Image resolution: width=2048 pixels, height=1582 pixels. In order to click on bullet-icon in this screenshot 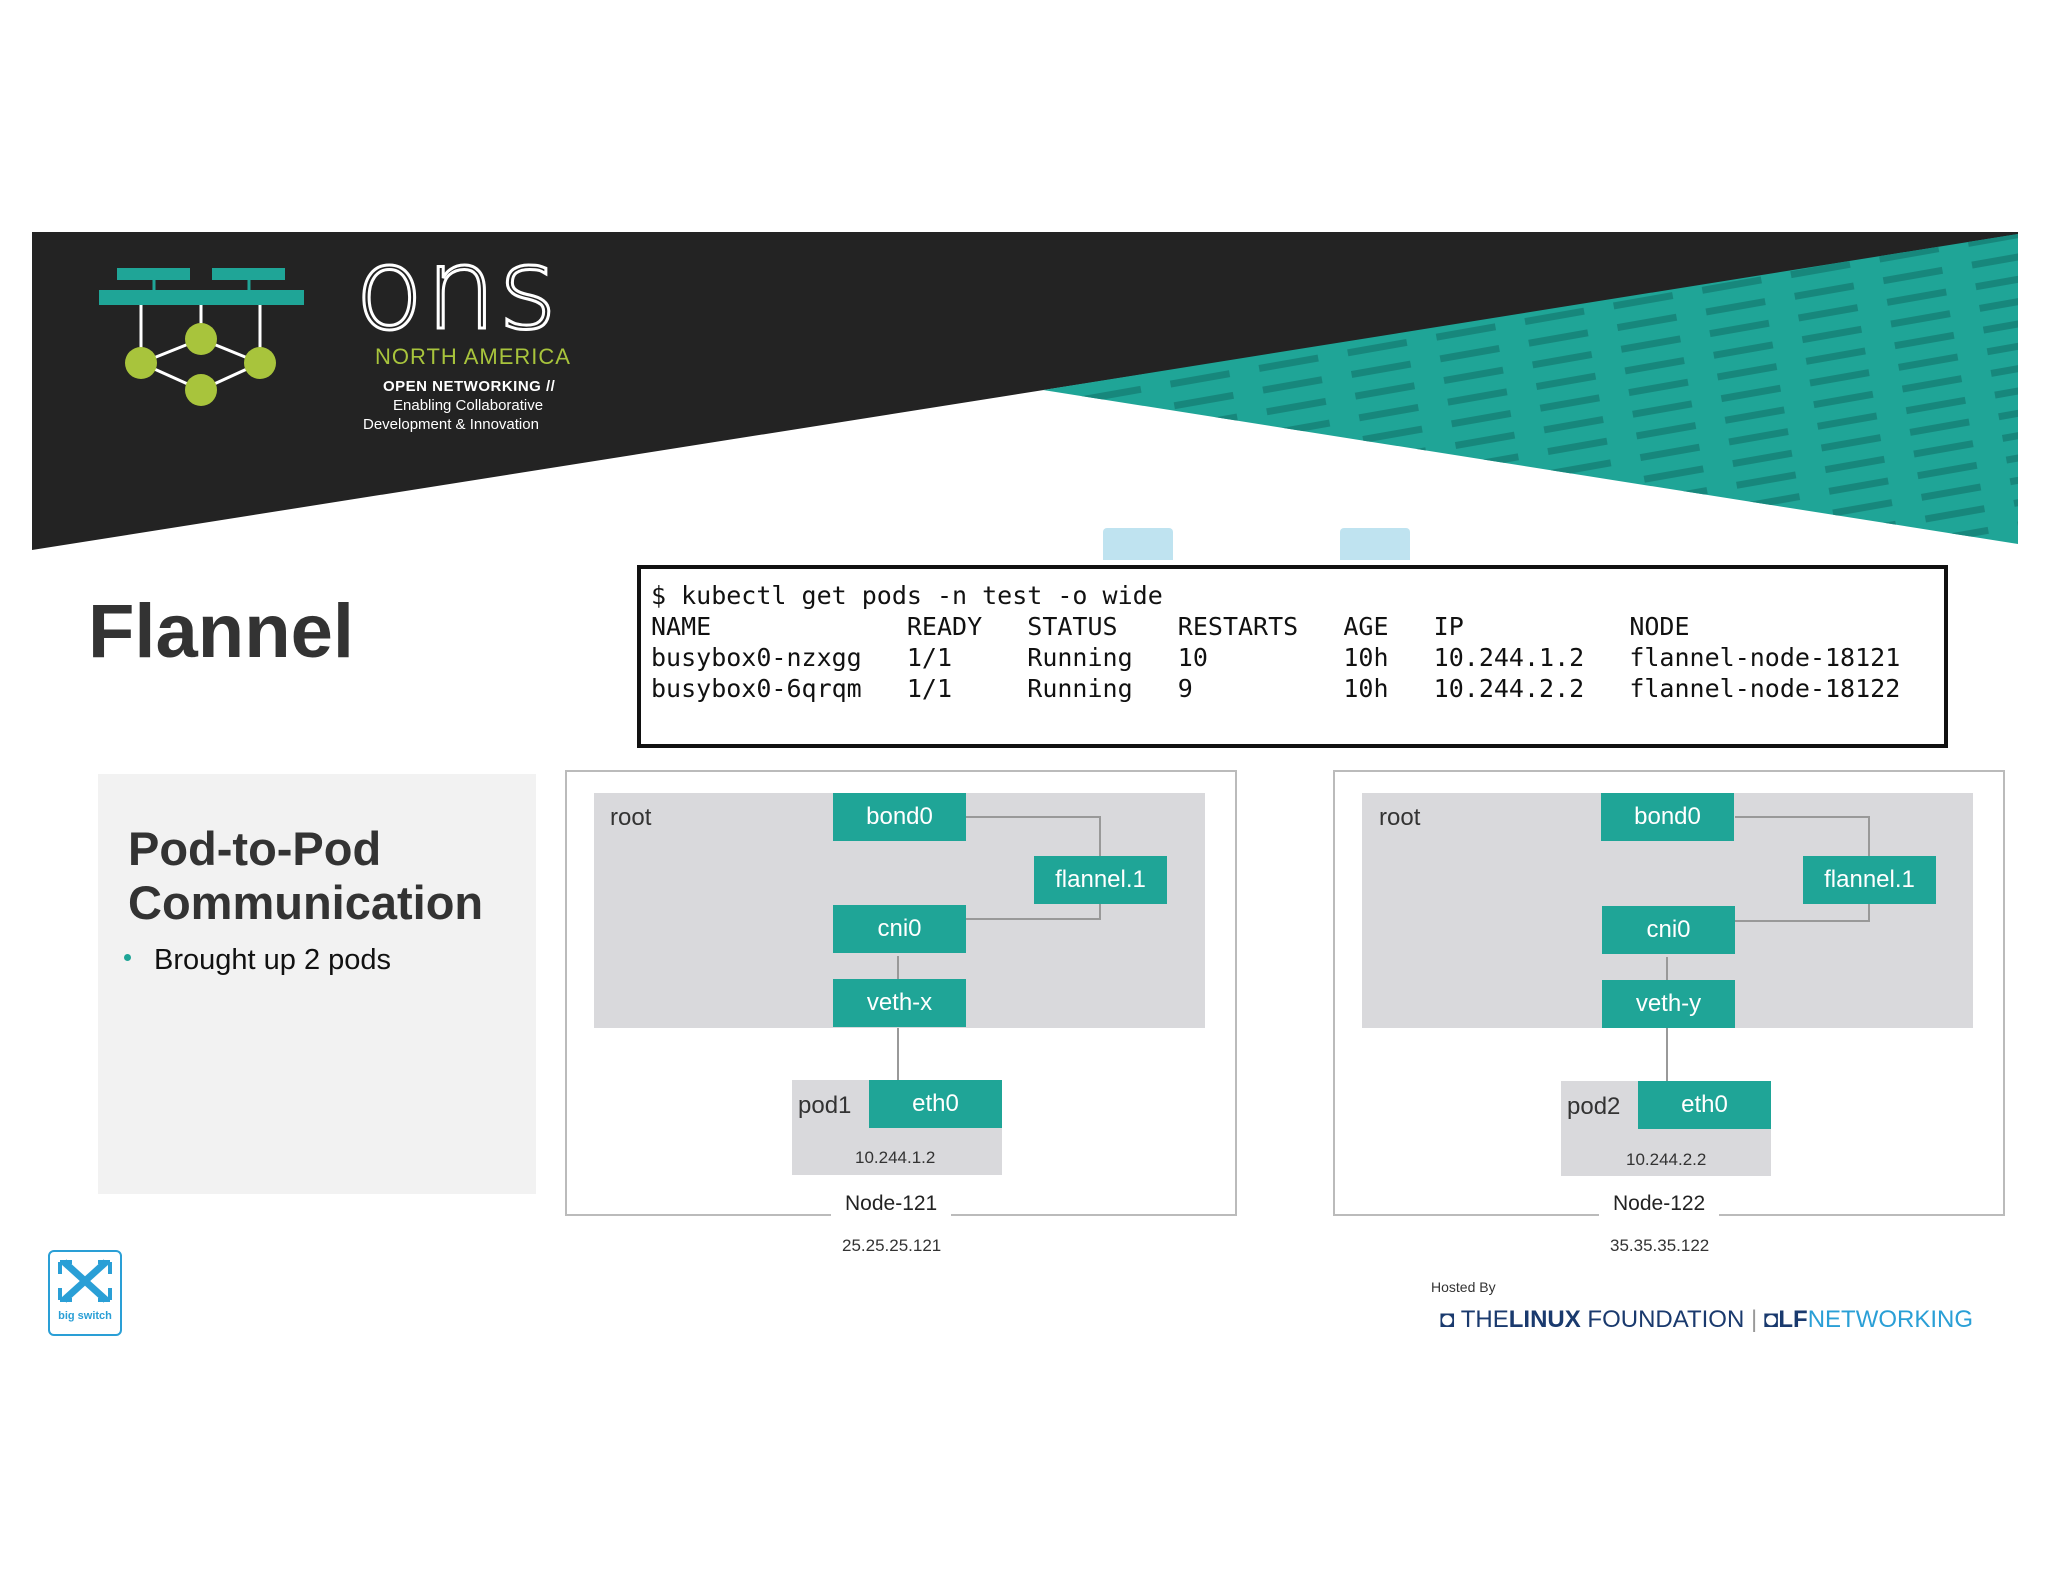, I will do `click(127, 957)`.